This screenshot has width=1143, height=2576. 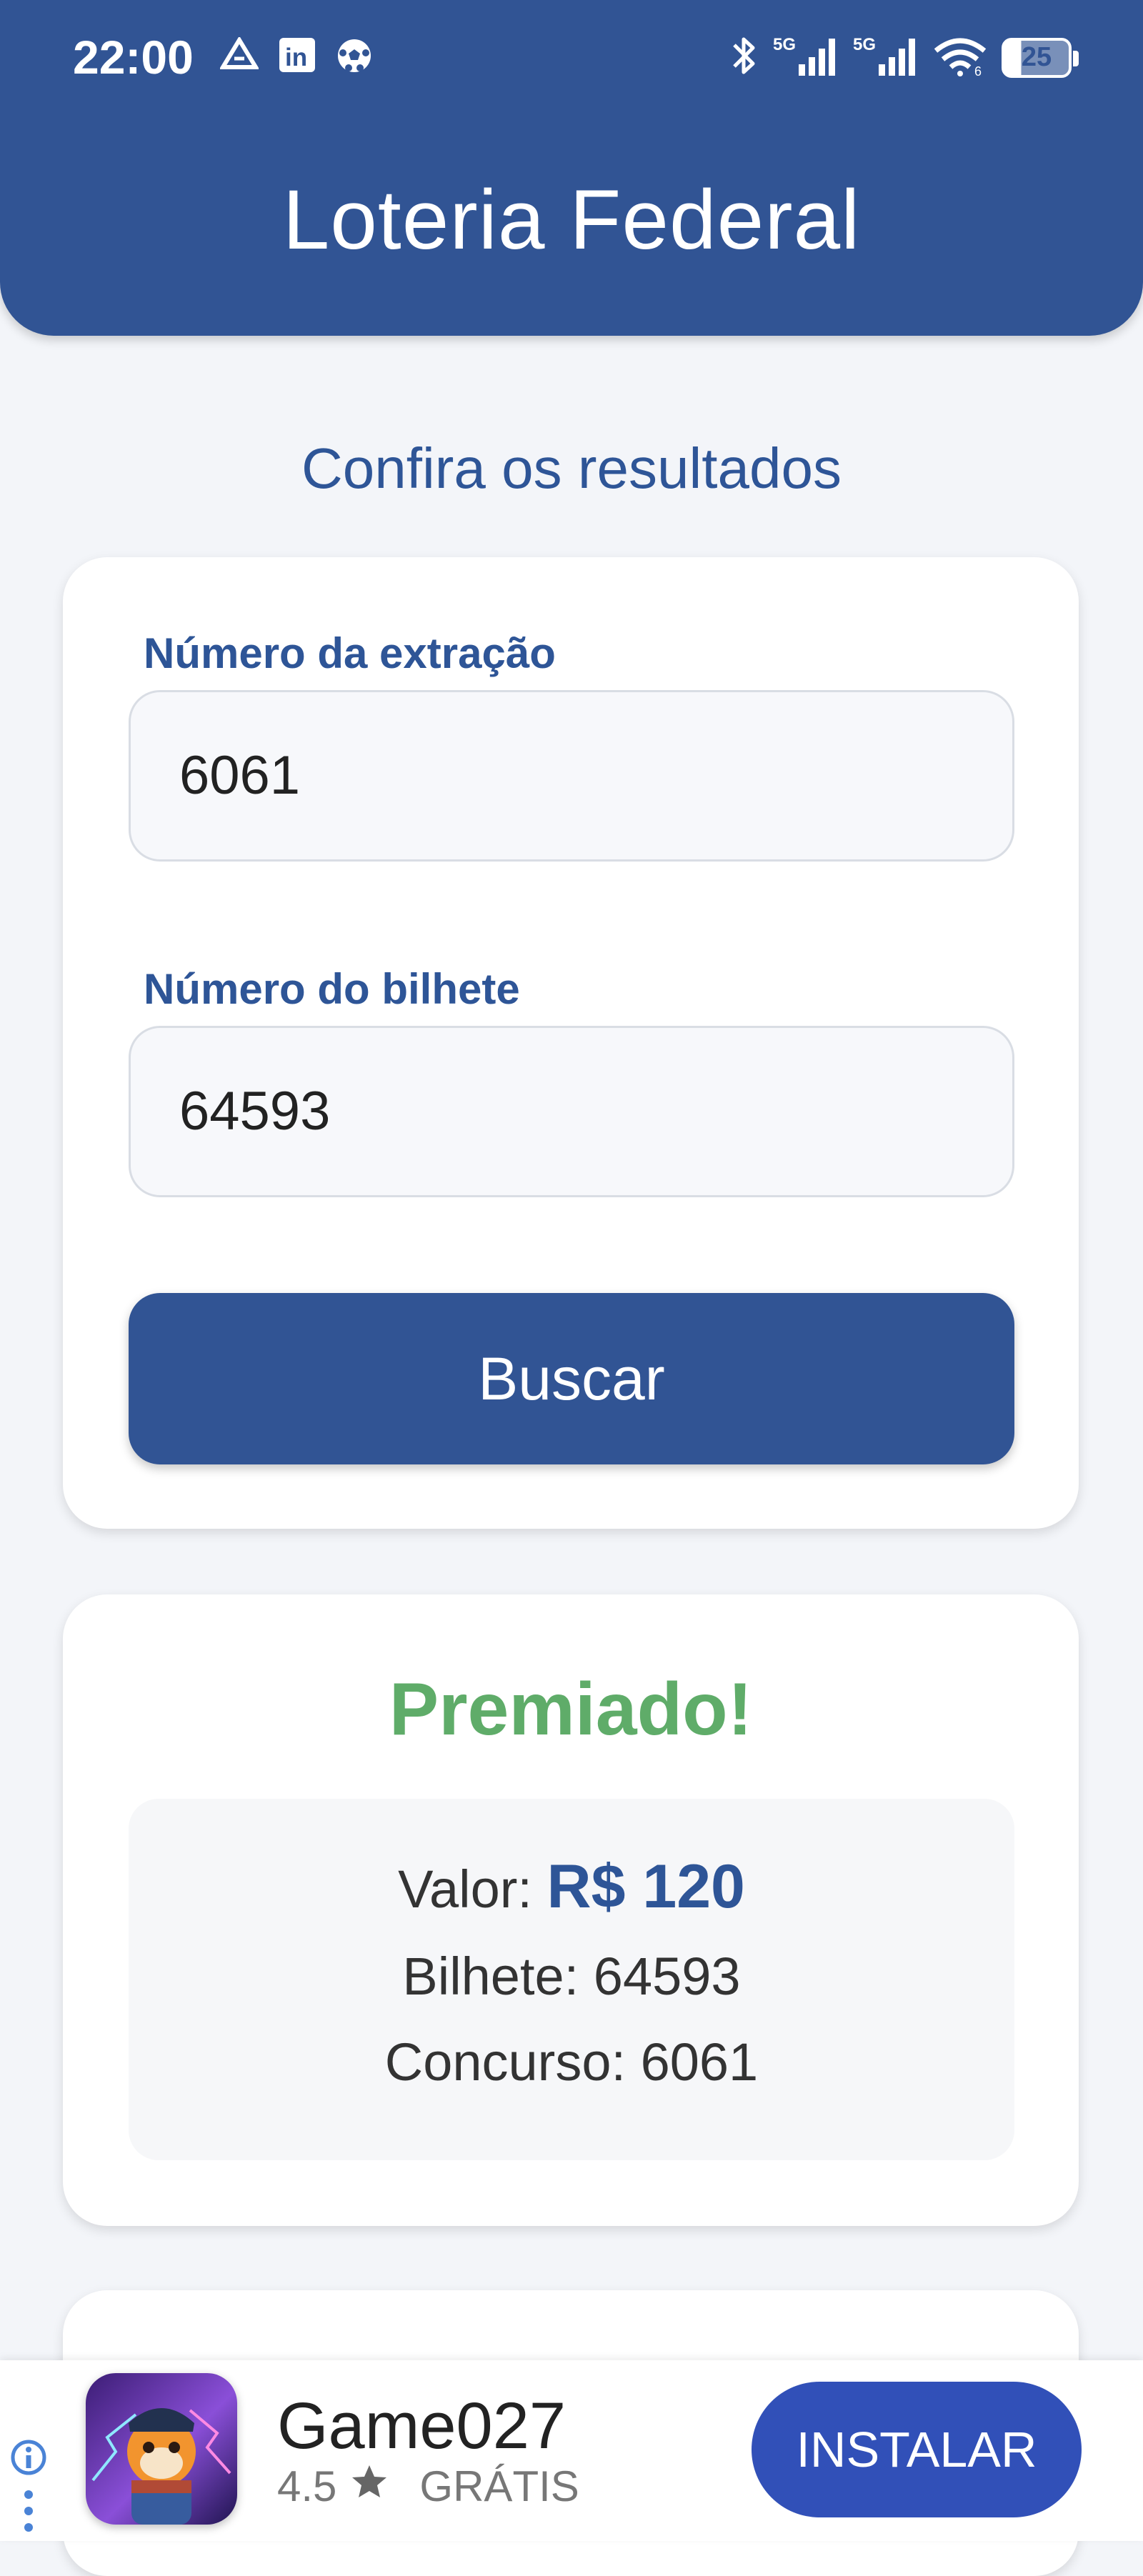 What do you see at coordinates (332, 989) in the screenshot?
I see `ticket-number-label: Número do bilhete` at bounding box center [332, 989].